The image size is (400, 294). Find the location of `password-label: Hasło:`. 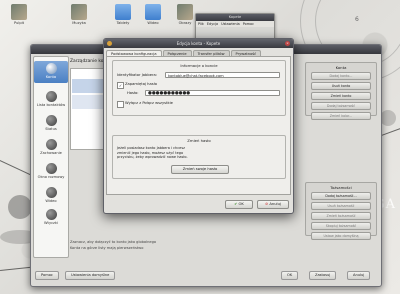

password-label: Hasło: is located at coordinates (133, 93).